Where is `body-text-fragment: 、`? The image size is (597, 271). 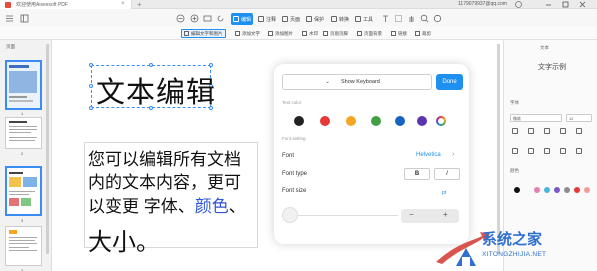 body-text-fragment: 、 is located at coordinates (237, 206).